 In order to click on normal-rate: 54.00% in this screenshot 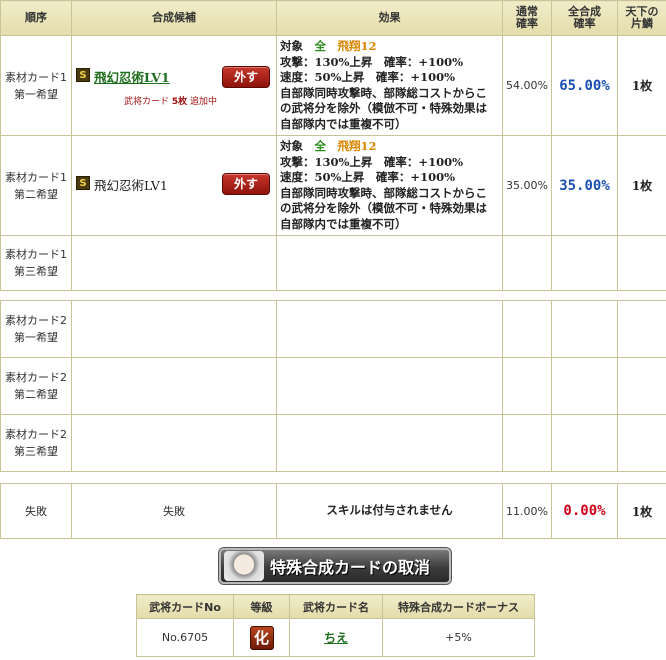, I will do `click(527, 85)`.